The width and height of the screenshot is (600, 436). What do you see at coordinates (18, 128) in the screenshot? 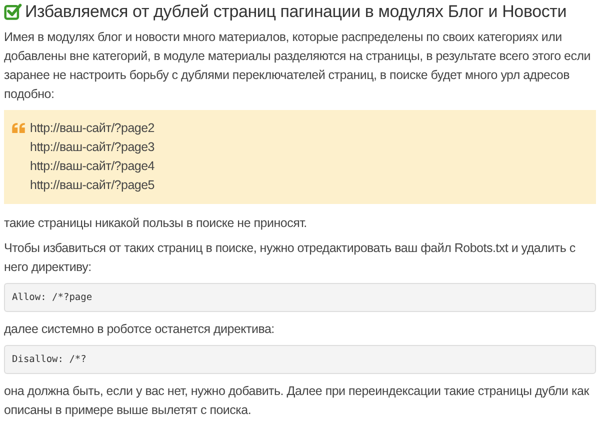
I see `quote-mark-icon` at bounding box center [18, 128].